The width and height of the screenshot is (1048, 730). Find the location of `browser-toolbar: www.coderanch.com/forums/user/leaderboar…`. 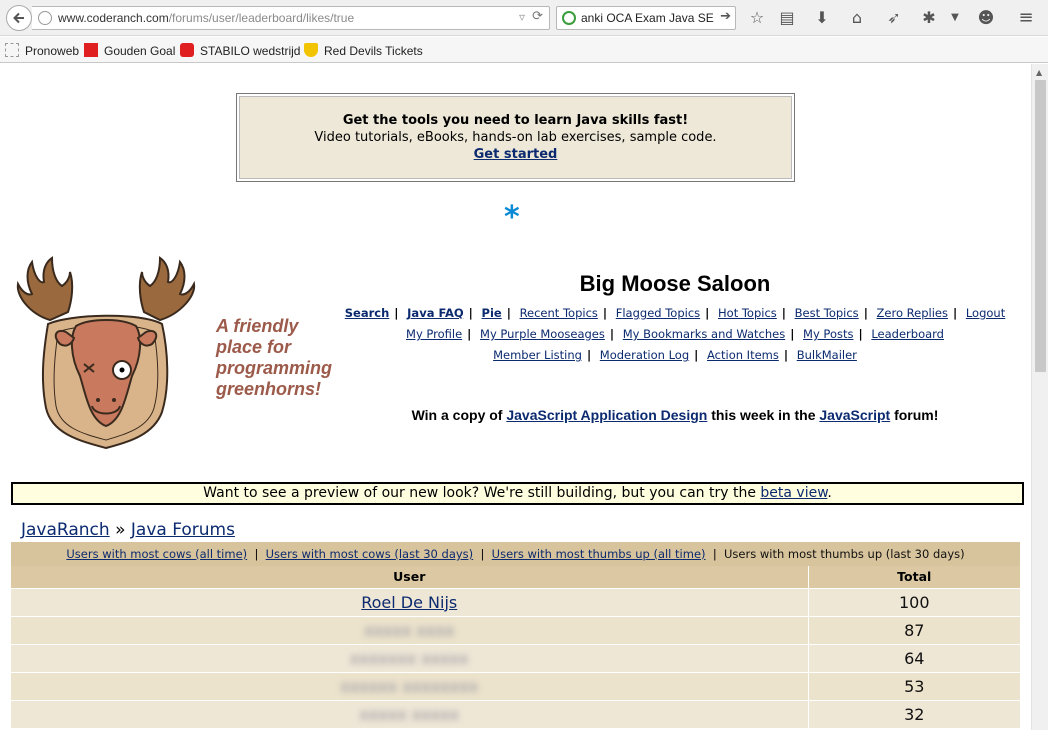

browser-toolbar: www.coderanch.com/forums/user/leaderboar… is located at coordinates (524, 18).